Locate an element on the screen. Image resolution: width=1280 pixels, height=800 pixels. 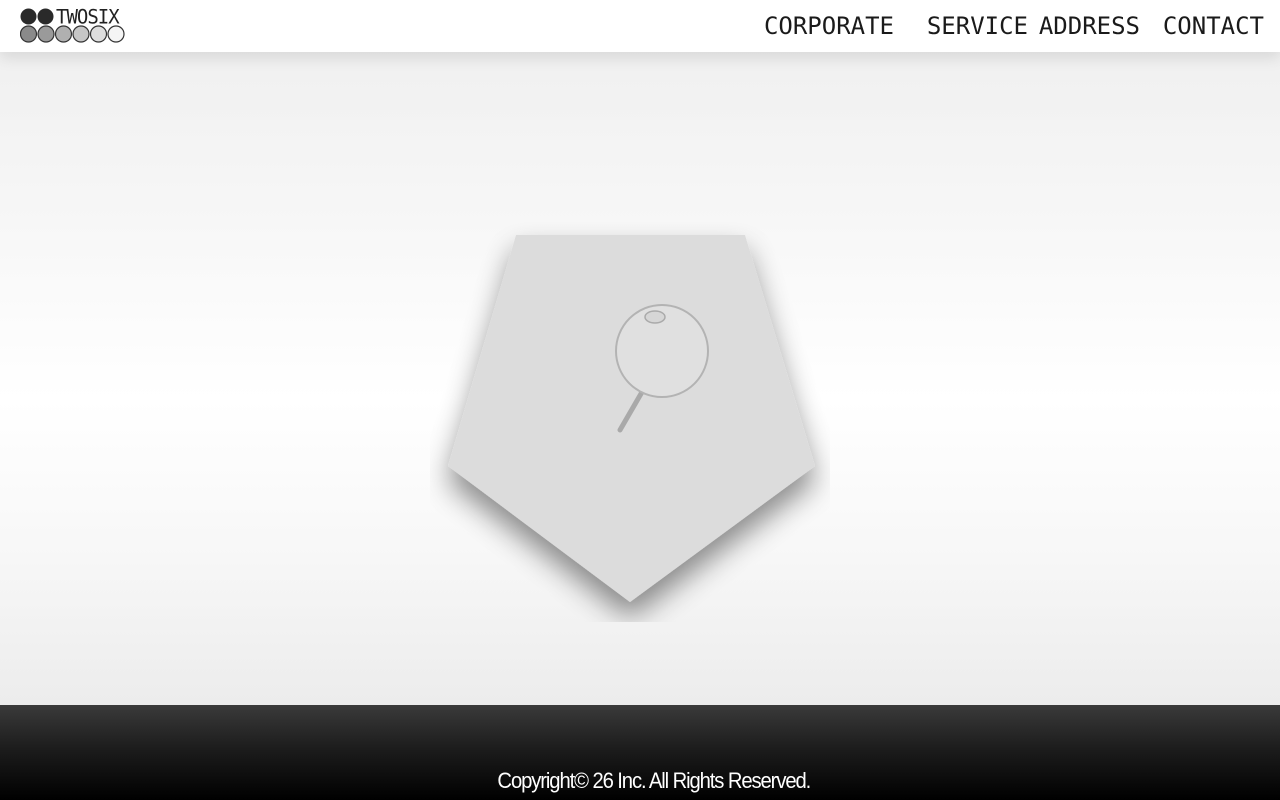
pentagon-shape is located at coordinates (631, 418).